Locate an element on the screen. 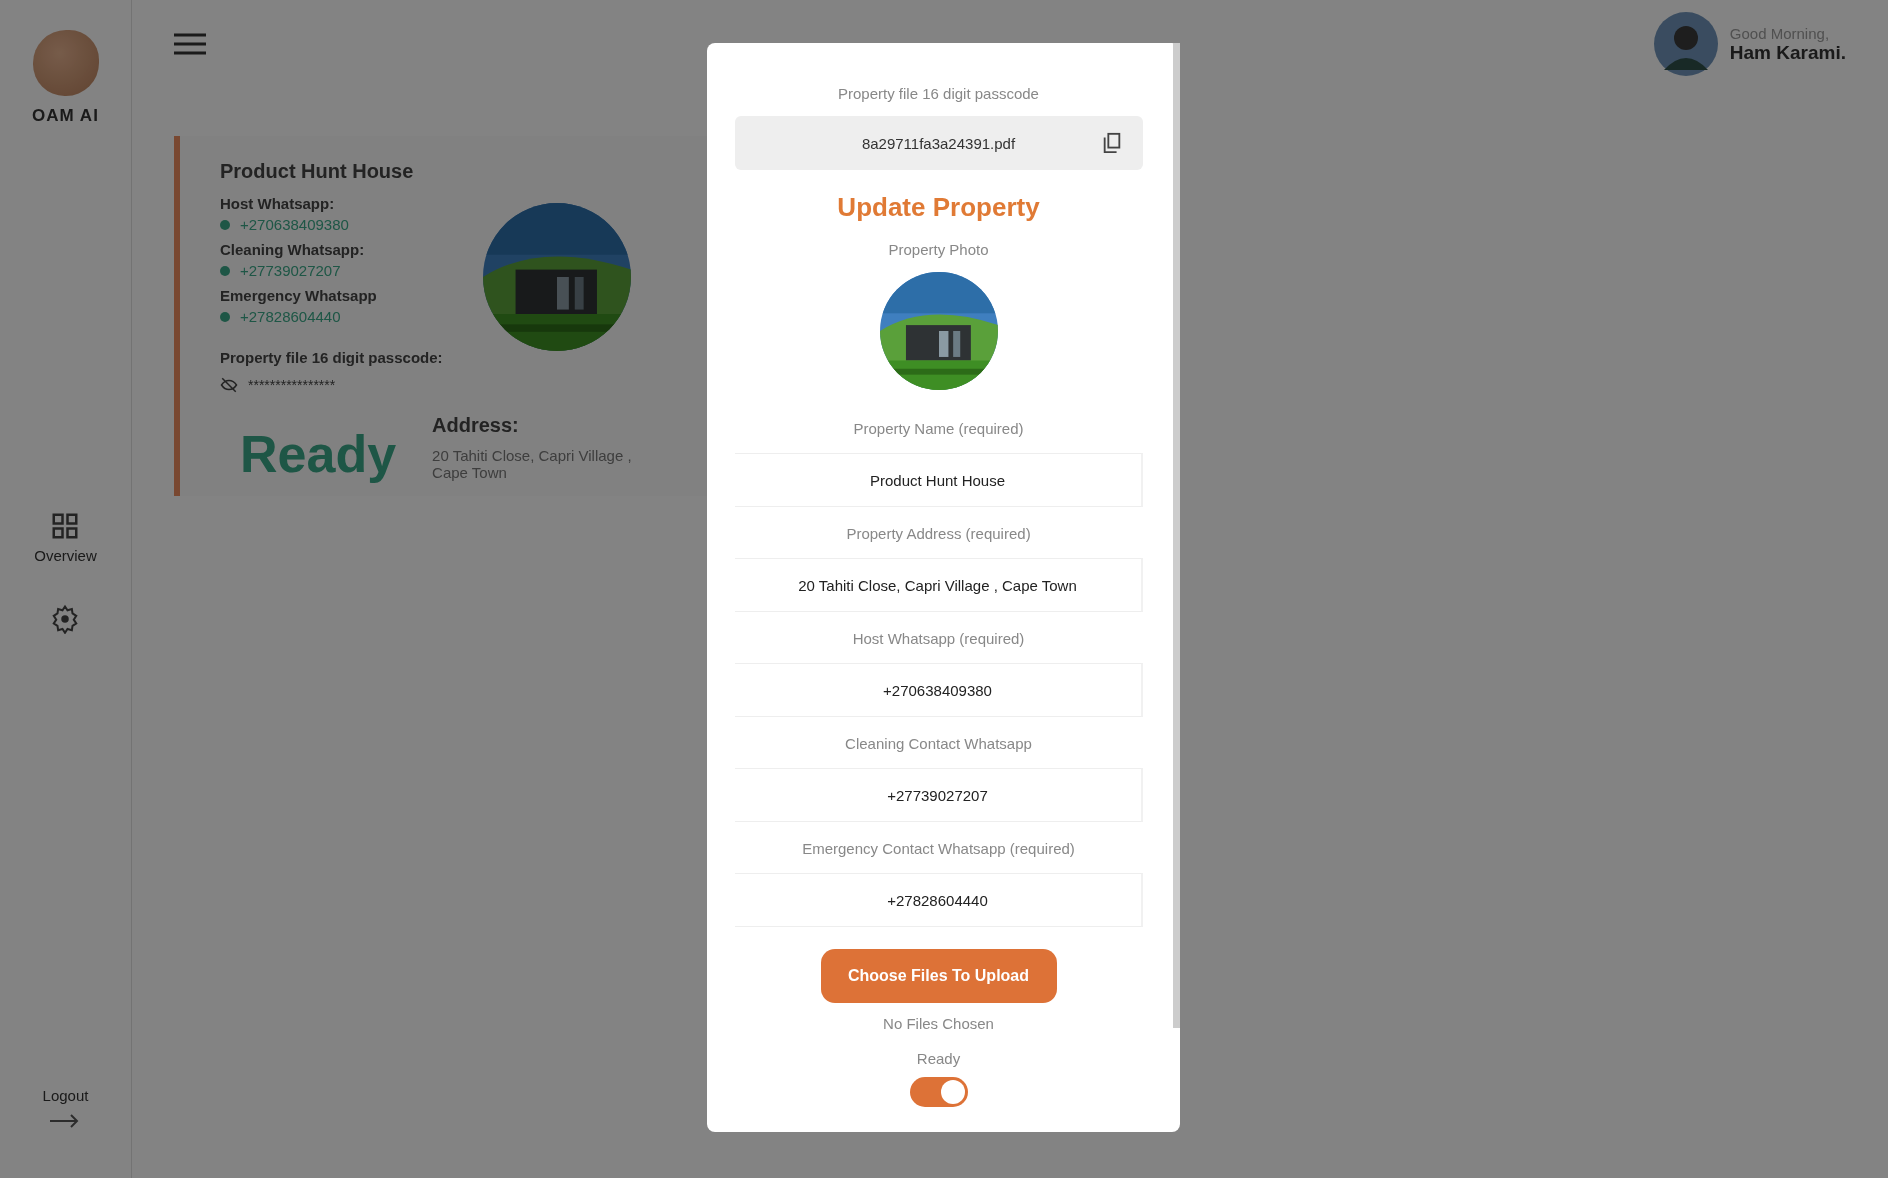 The height and width of the screenshot is (1178, 1888). logo-text: OAM AI is located at coordinates (65, 116).